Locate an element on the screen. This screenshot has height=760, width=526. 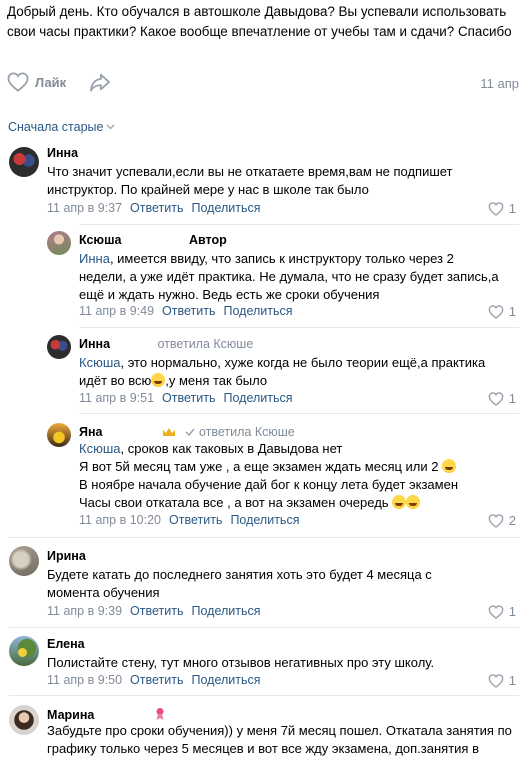
mention-link: Инна is located at coordinates (94, 258).